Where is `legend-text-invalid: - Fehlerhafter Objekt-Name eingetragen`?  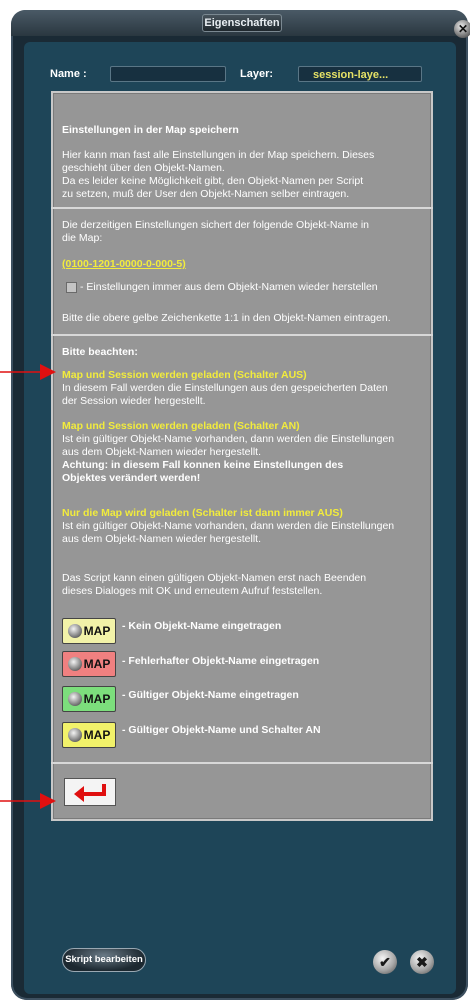
legend-text-invalid: - Fehlerhafter Objekt-Name eingetragen is located at coordinates (221, 661).